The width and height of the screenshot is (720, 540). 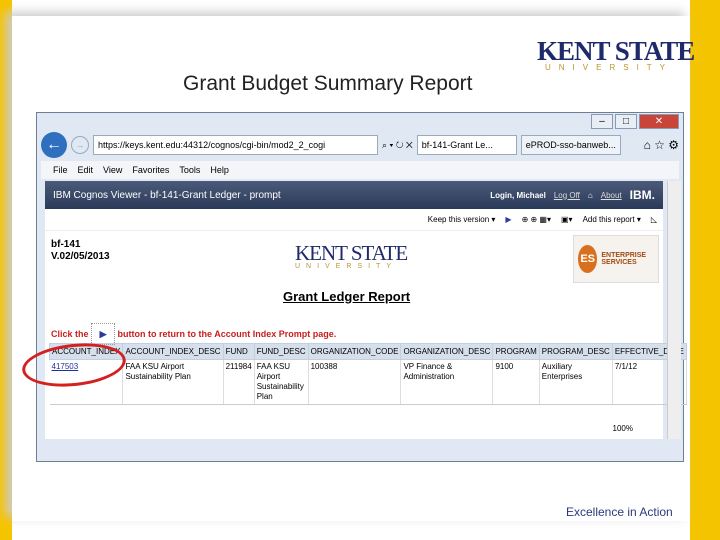 What do you see at coordinates (355, 382) in the screenshot?
I see `table-cell: 100388` at bounding box center [355, 382].